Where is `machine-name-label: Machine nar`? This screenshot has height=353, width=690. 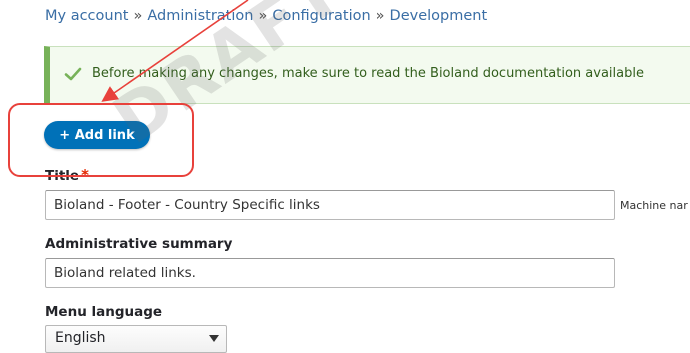 machine-name-label: Machine nar is located at coordinates (654, 205).